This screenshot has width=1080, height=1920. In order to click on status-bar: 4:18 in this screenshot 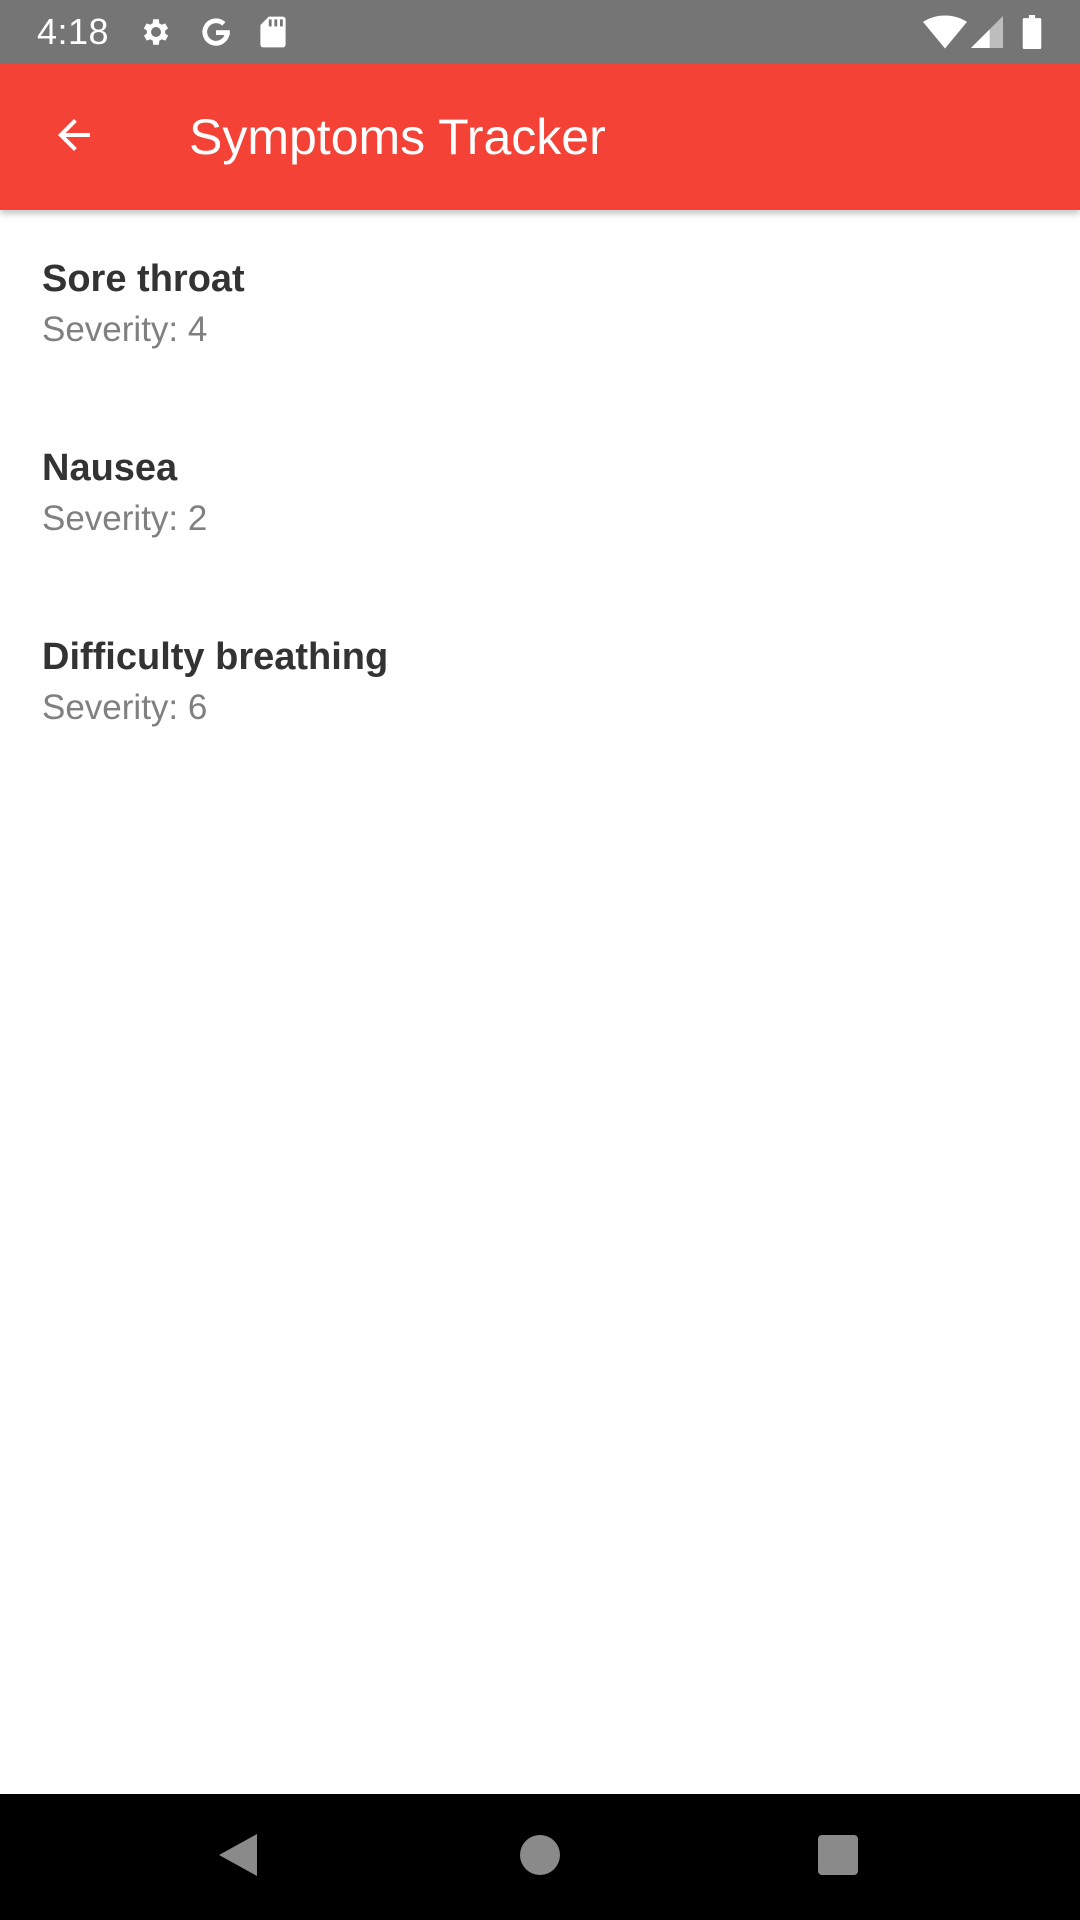, I will do `click(540, 31)`.